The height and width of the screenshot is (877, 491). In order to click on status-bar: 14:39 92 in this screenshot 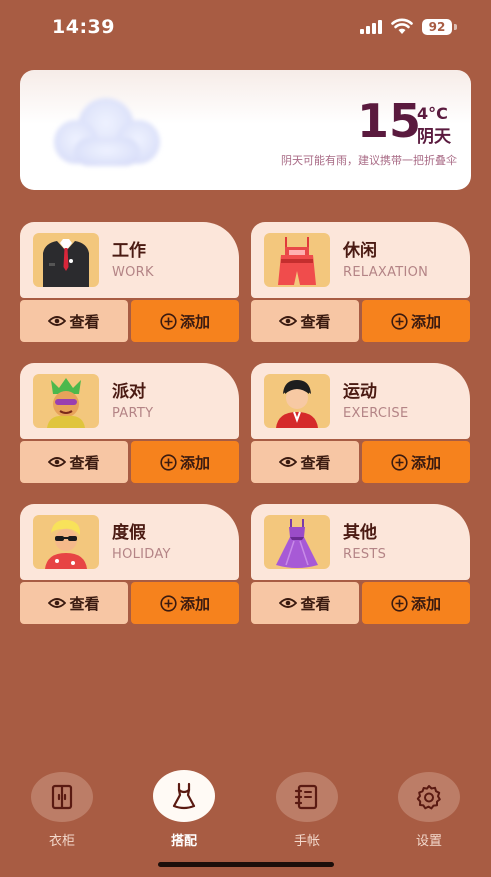, I will do `click(245, 28)`.